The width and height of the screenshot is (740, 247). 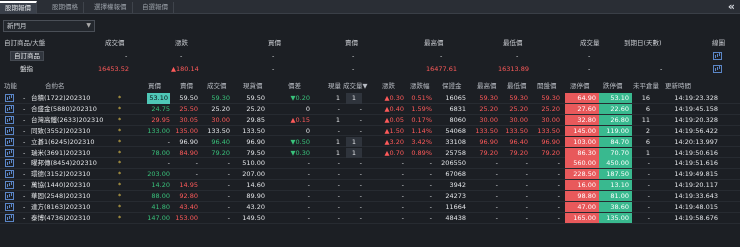 I want to click on cell-oi: 6, so click(x=647, y=141).